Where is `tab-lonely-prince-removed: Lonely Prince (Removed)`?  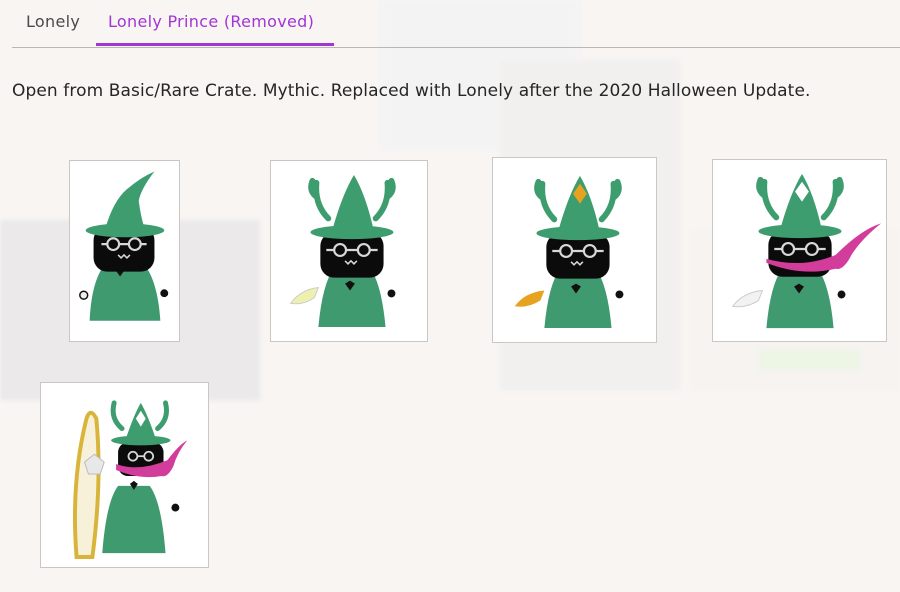 tab-lonely-prince-removed: Lonely Prince (Removed) is located at coordinates (211, 21).